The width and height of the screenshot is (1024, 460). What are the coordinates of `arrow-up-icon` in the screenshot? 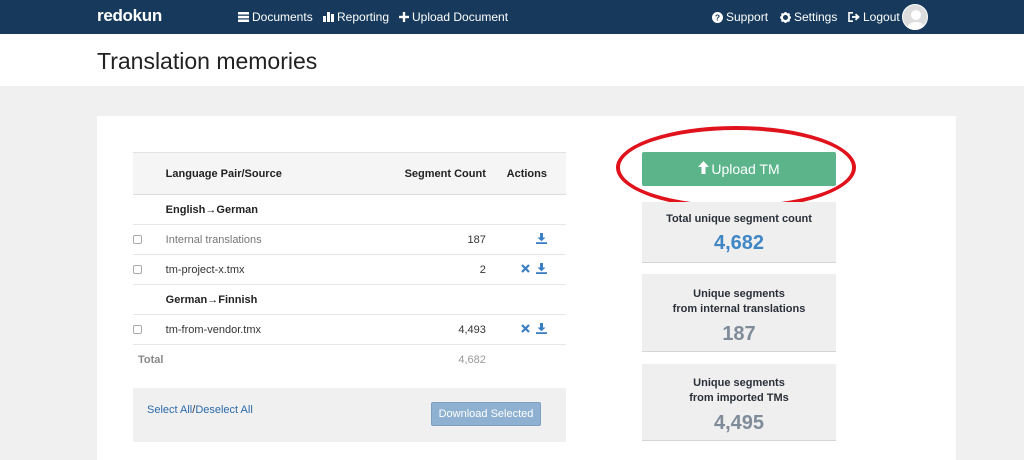 It's located at (704, 169).